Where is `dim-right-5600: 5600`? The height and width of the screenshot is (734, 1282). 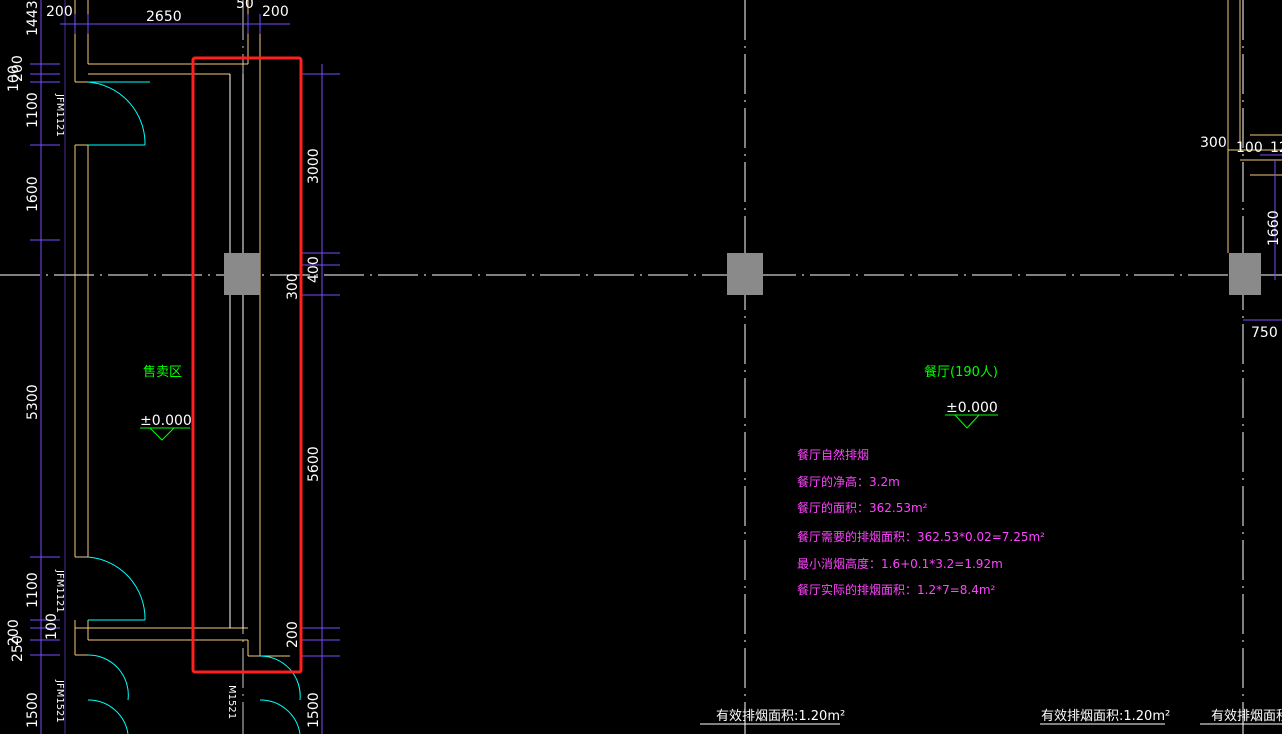 dim-right-5600: 5600 is located at coordinates (314, 464).